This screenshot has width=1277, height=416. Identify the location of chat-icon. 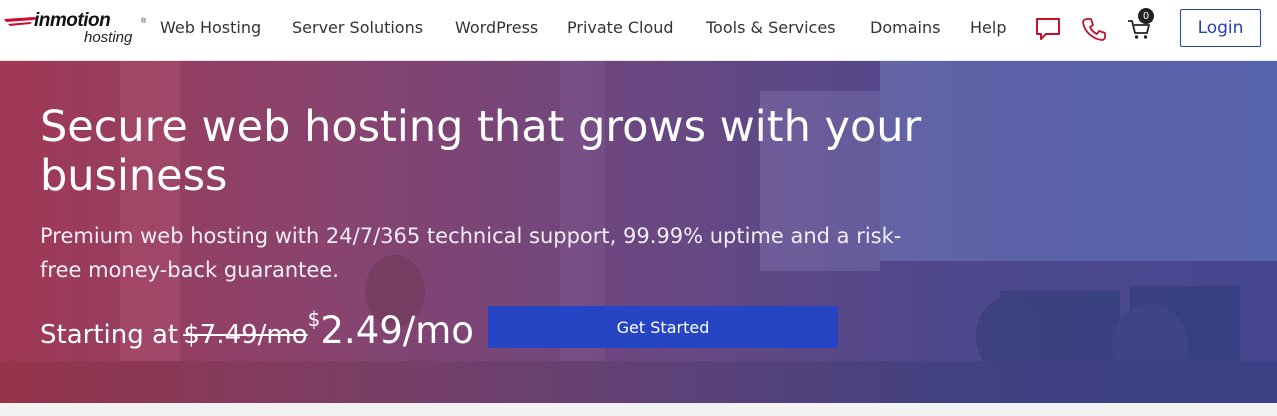
(1048, 29).